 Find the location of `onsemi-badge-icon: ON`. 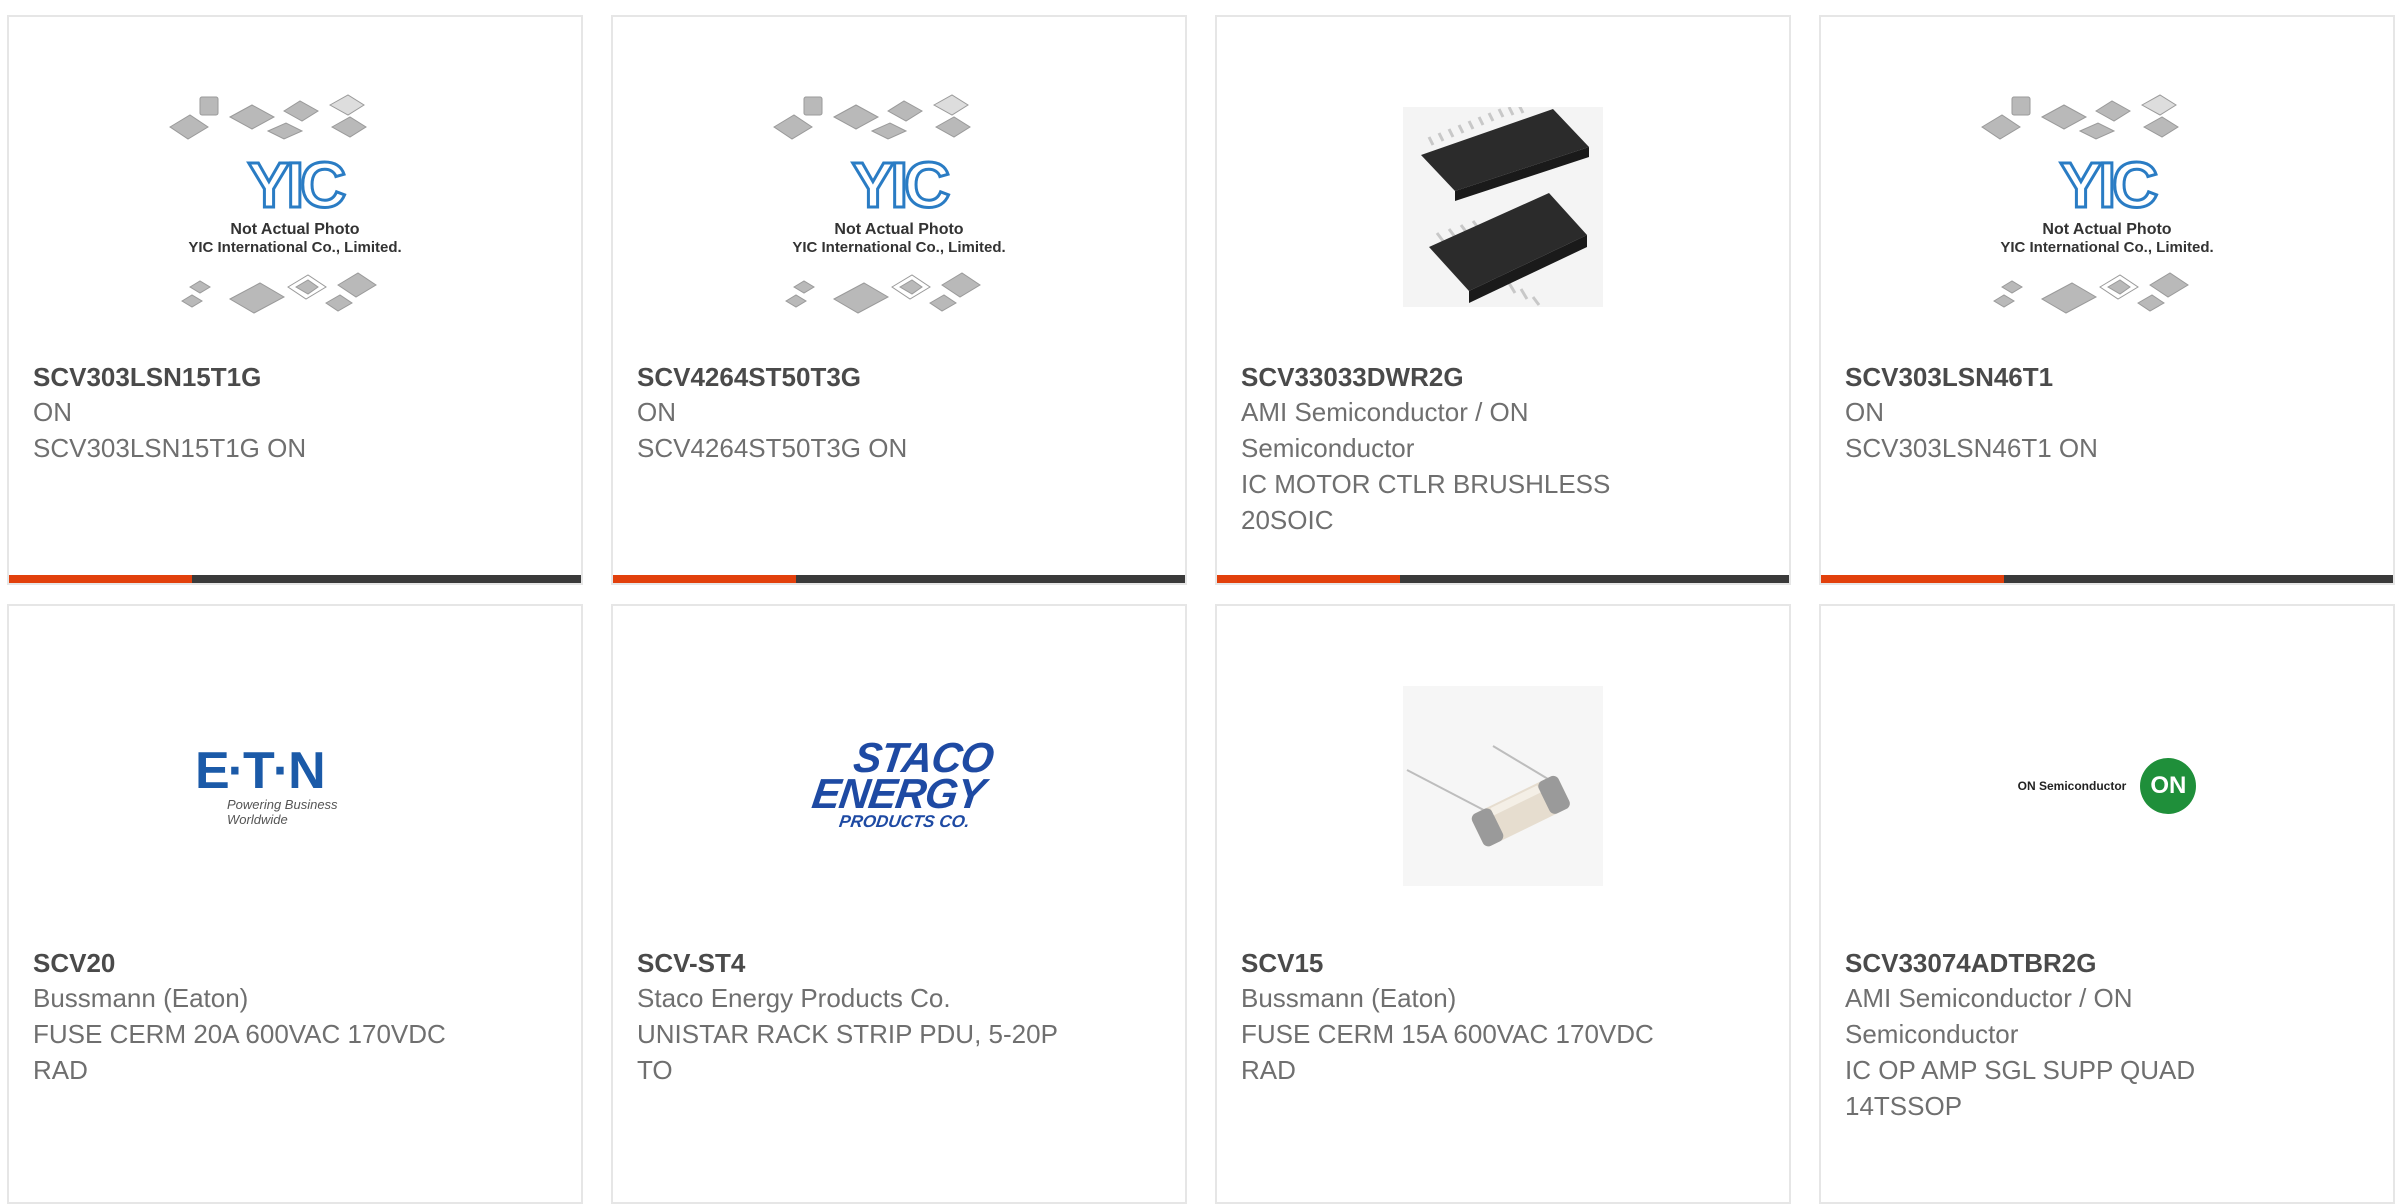

onsemi-badge-icon: ON is located at coordinates (2168, 786).